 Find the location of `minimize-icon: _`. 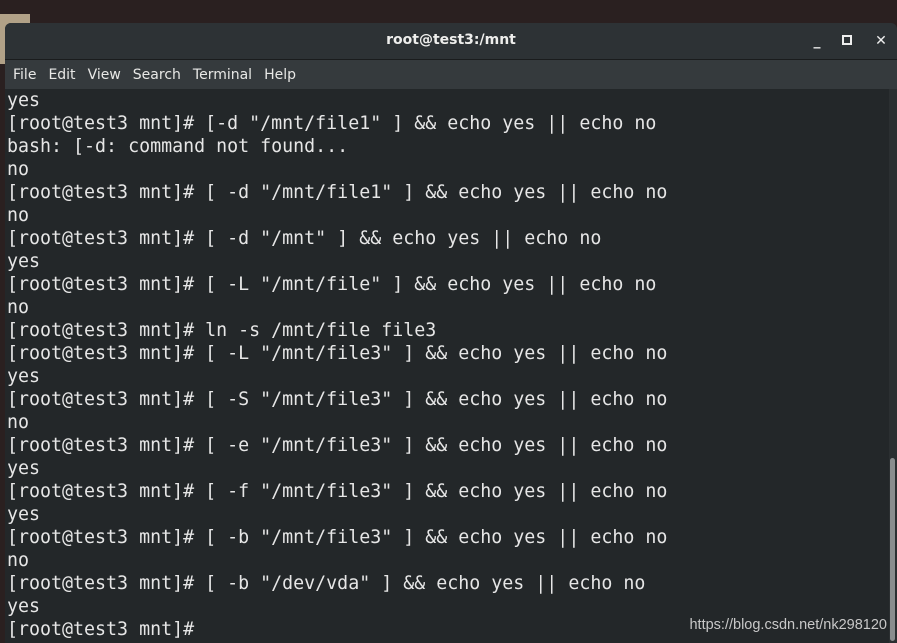

minimize-icon: _ is located at coordinates (817, 41).